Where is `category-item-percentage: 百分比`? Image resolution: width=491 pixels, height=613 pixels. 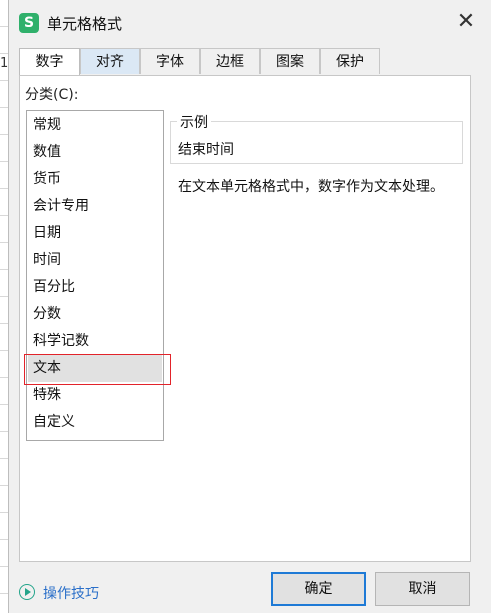
category-item-percentage: 百分比 is located at coordinates (95, 287).